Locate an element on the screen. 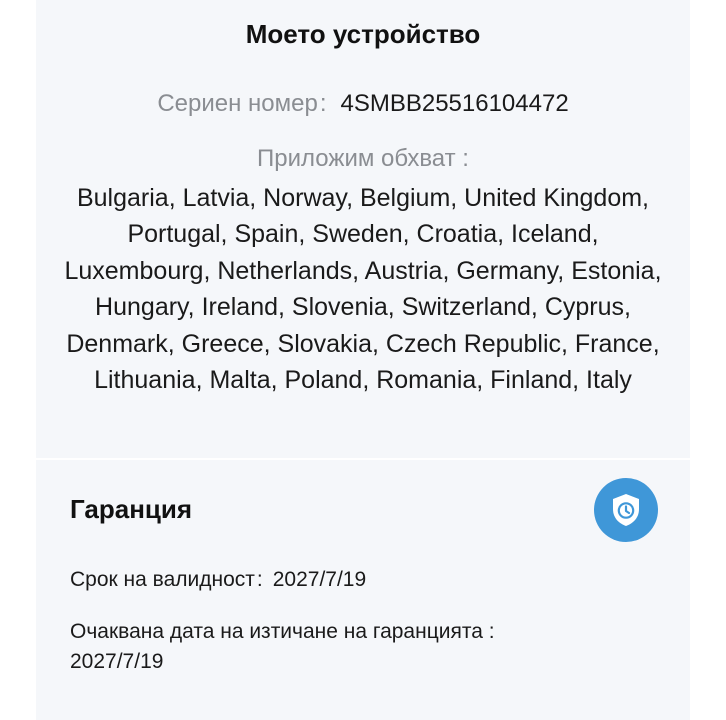  validity-row: Срок на валидност: 2027/7/19 is located at coordinates (218, 580).